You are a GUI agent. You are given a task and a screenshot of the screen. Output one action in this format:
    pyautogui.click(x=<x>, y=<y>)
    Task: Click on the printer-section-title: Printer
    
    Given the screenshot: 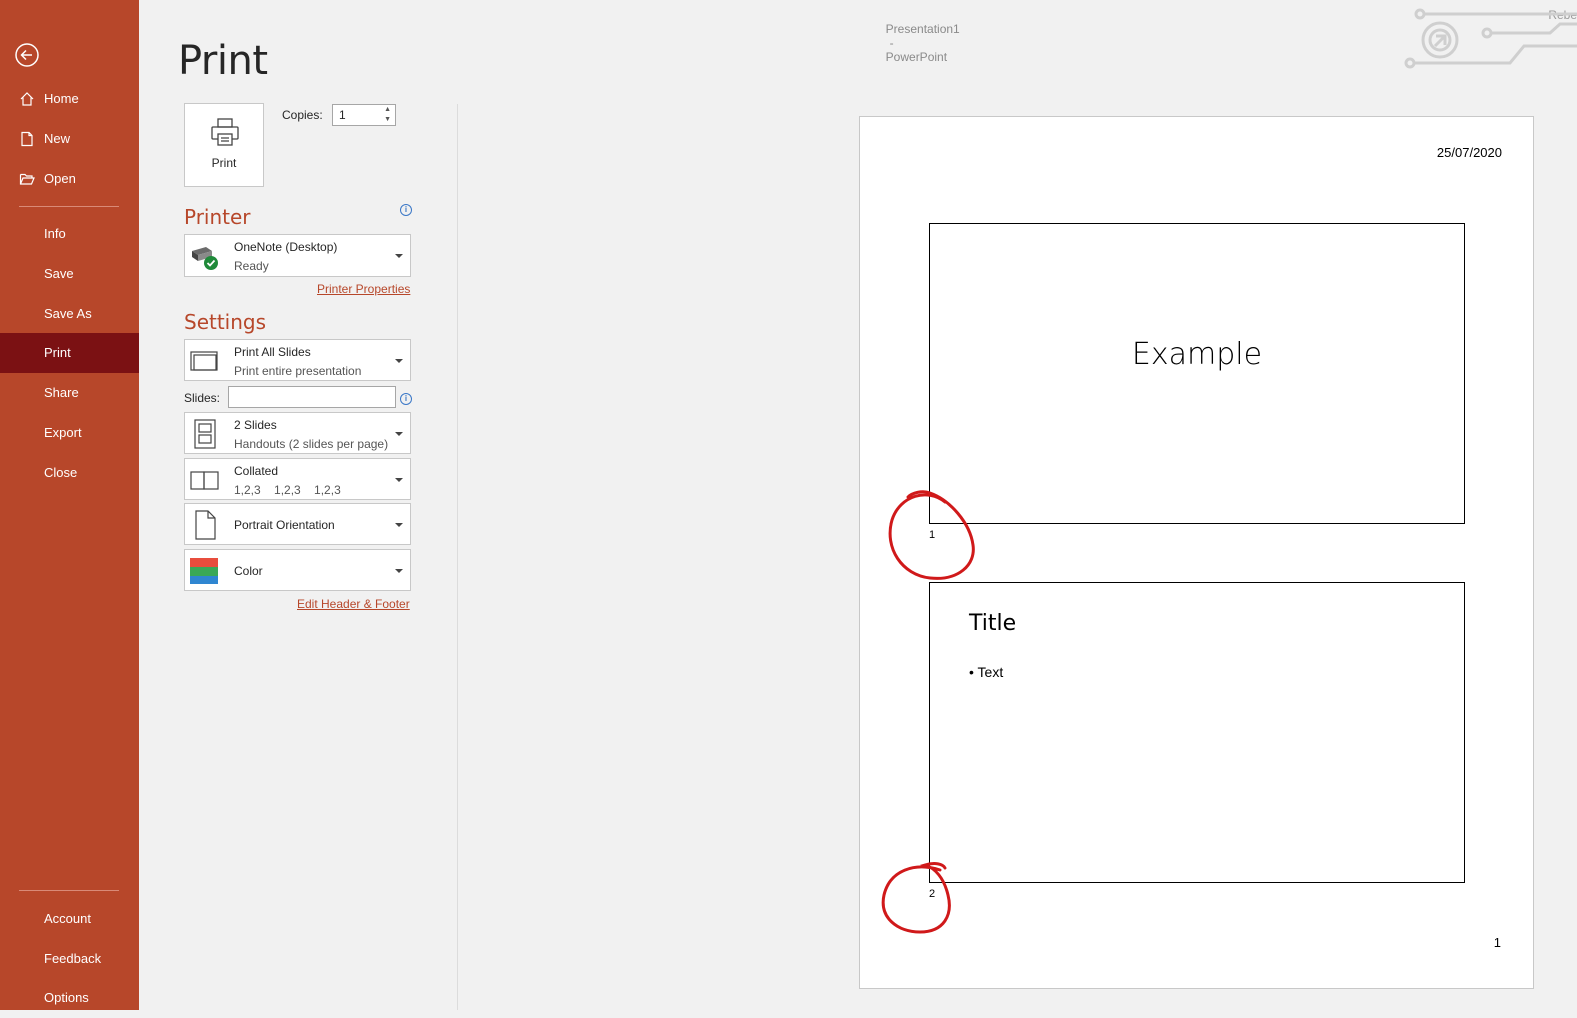 What is the action you would take?
    pyautogui.click(x=217, y=217)
    